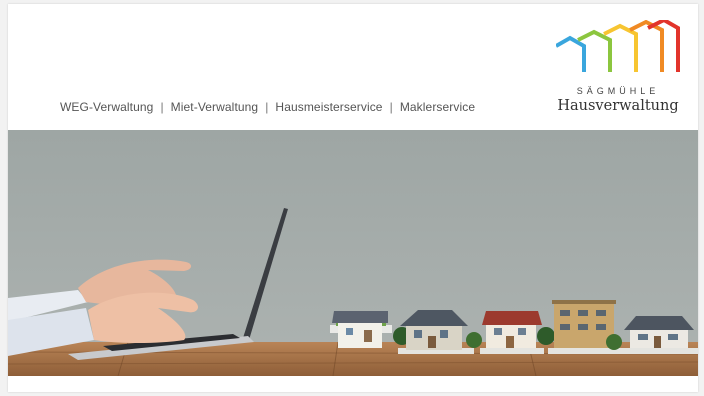  I want to click on nav-item-hausmeisterservice: Hausmeisterservice, so click(328, 107).